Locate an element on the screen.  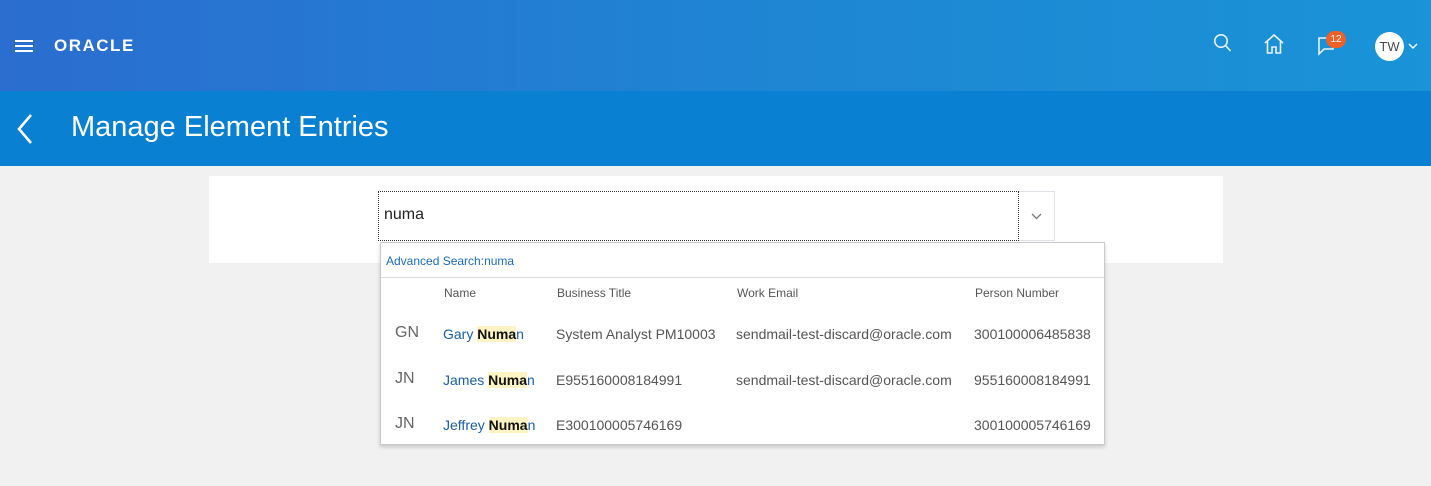
name-prefix: Gary is located at coordinates (460, 334).